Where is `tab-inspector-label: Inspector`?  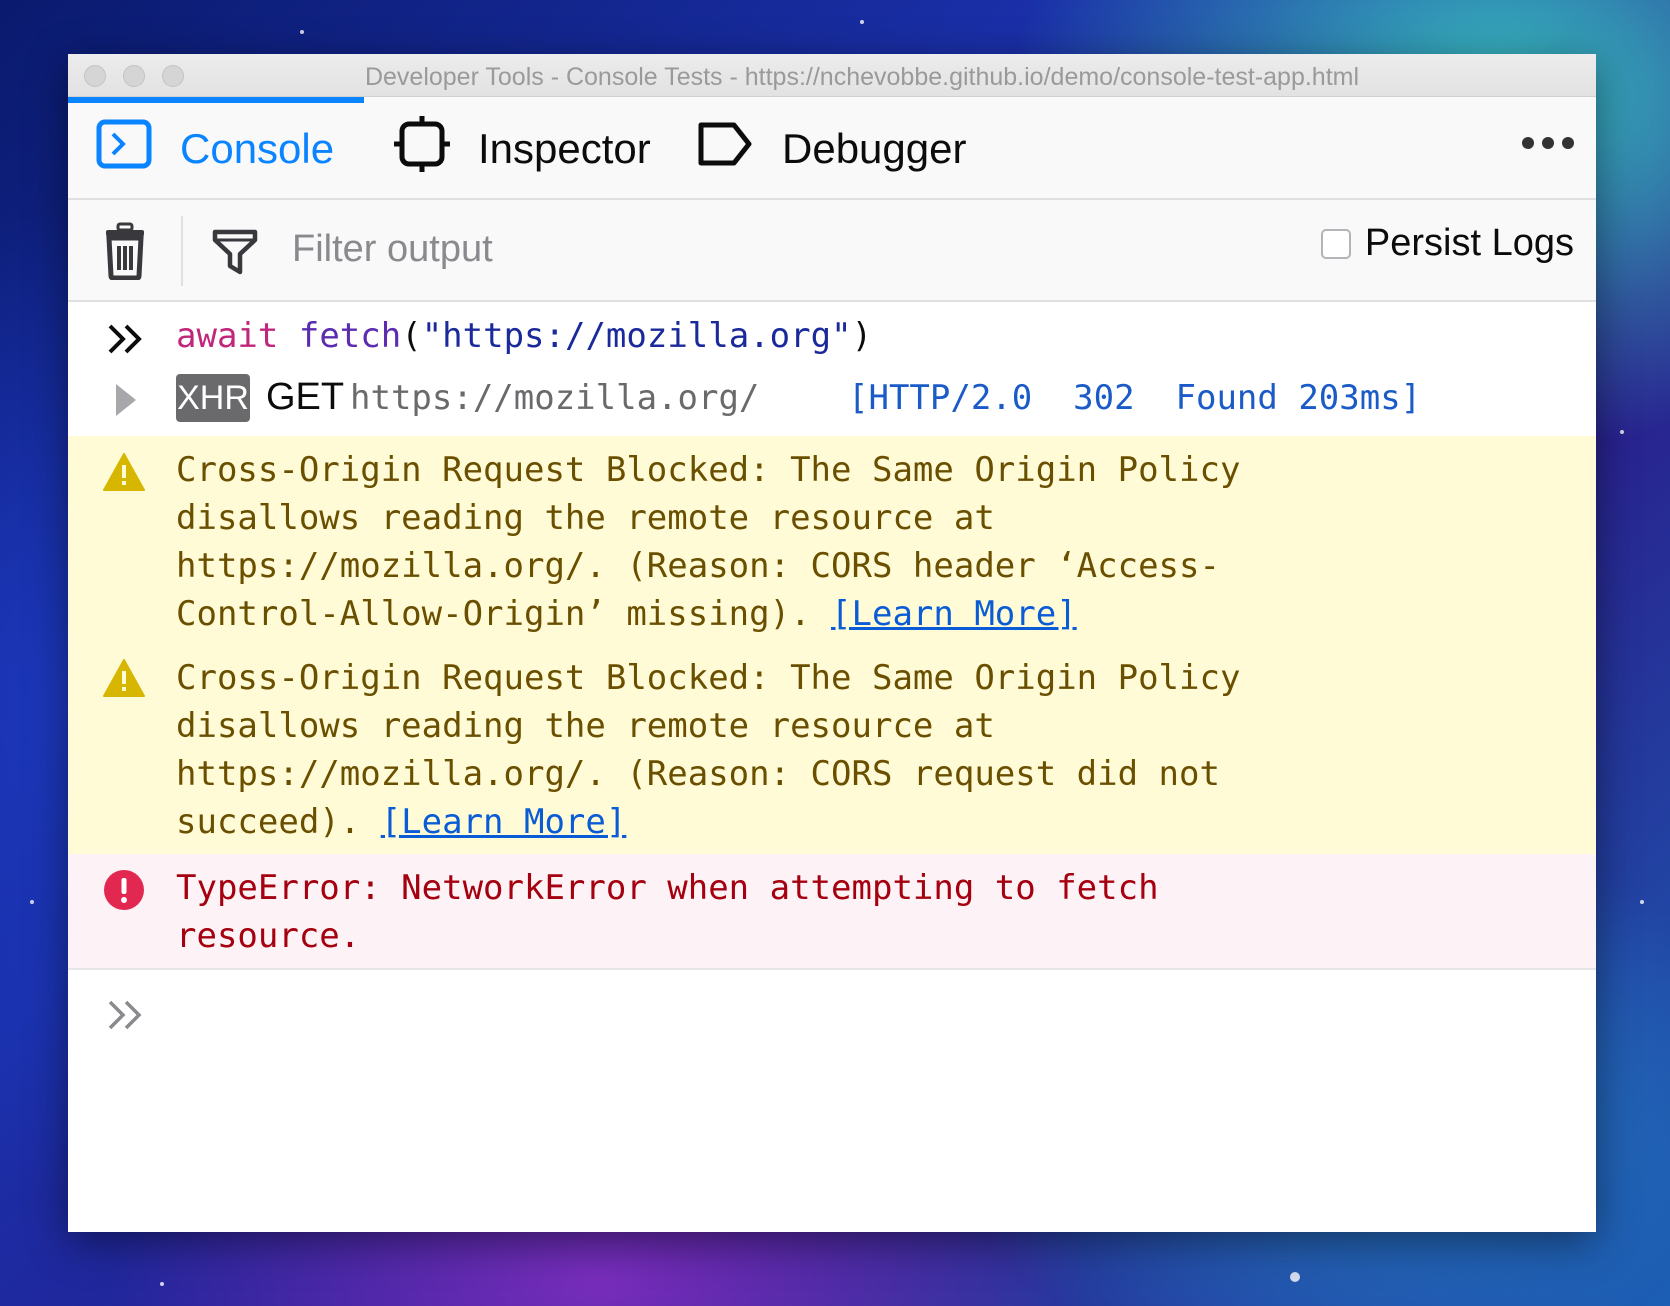
tab-inspector-label: Inspector is located at coordinates (564, 148).